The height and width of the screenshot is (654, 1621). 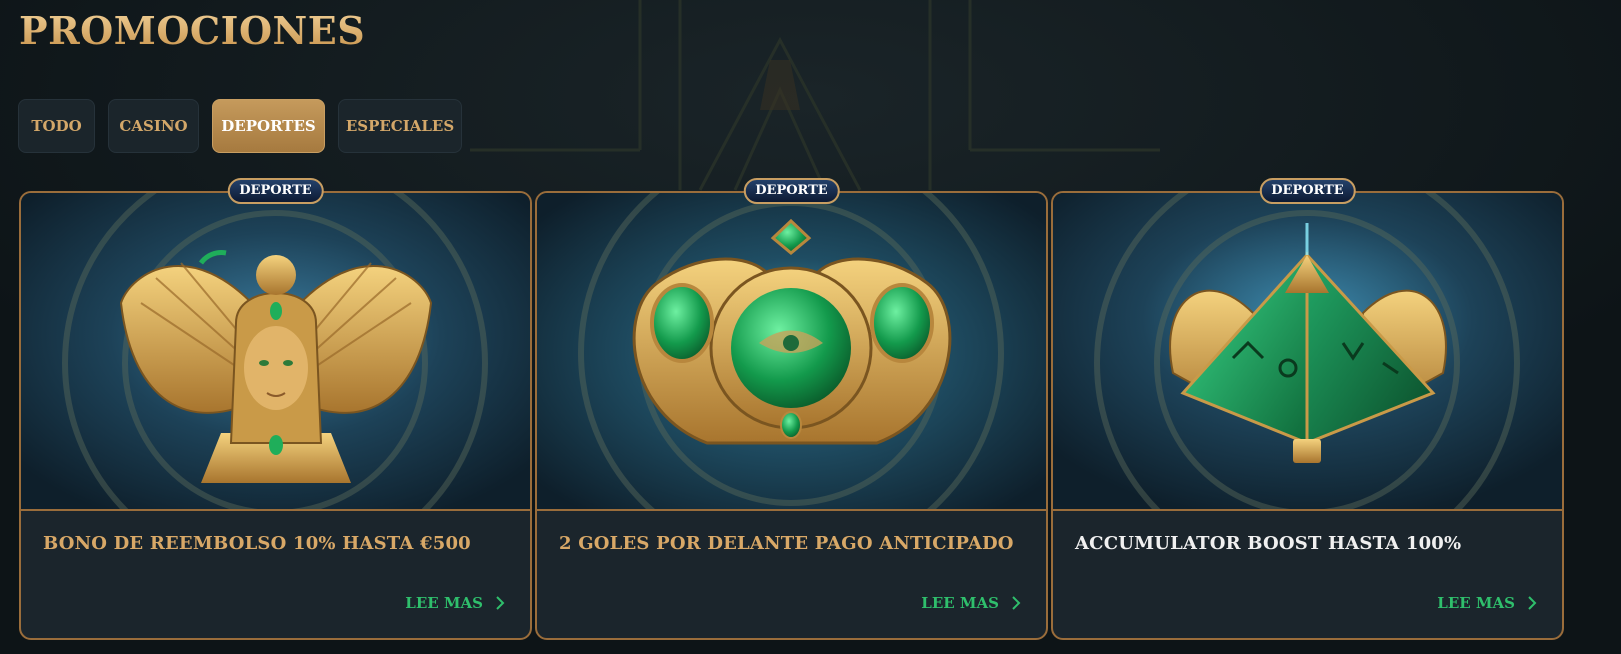 What do you see at coordinates (400, 126) in the screenshot?
I see `tab-especiales: ESPECIALES` at bounding box center [400, 126].